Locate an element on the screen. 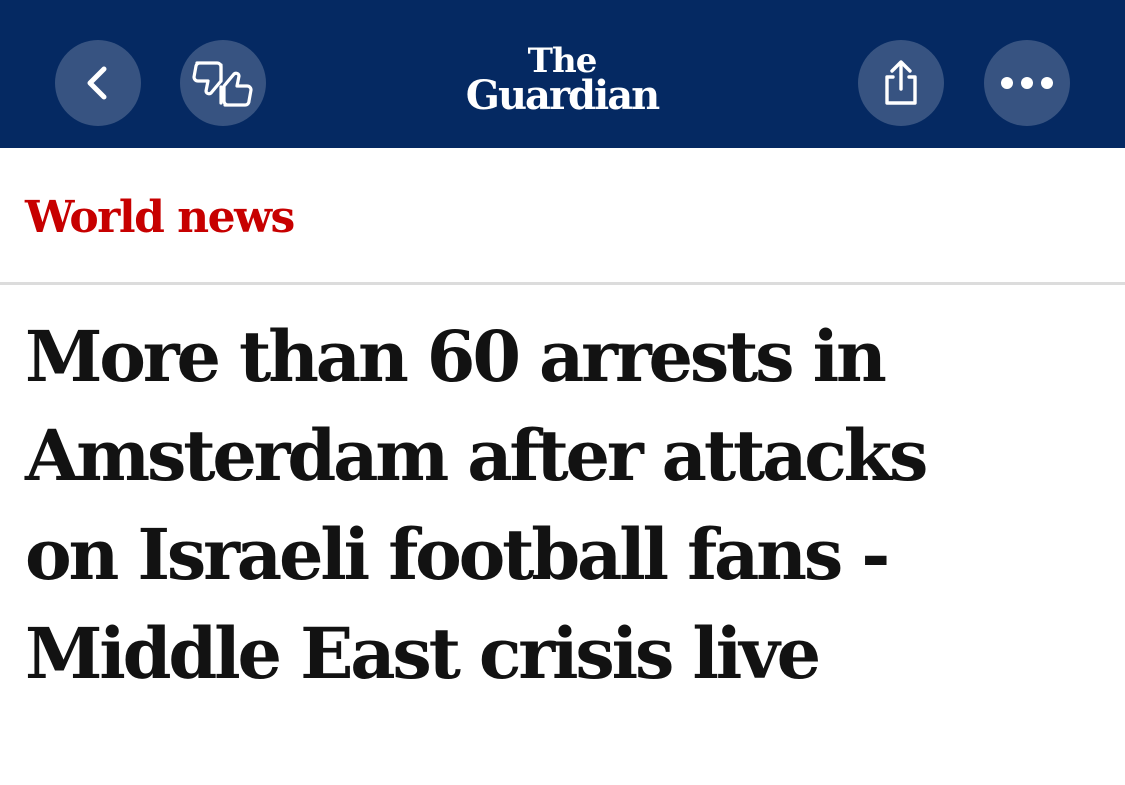  feedback-button is located at coordinates (223, 83).